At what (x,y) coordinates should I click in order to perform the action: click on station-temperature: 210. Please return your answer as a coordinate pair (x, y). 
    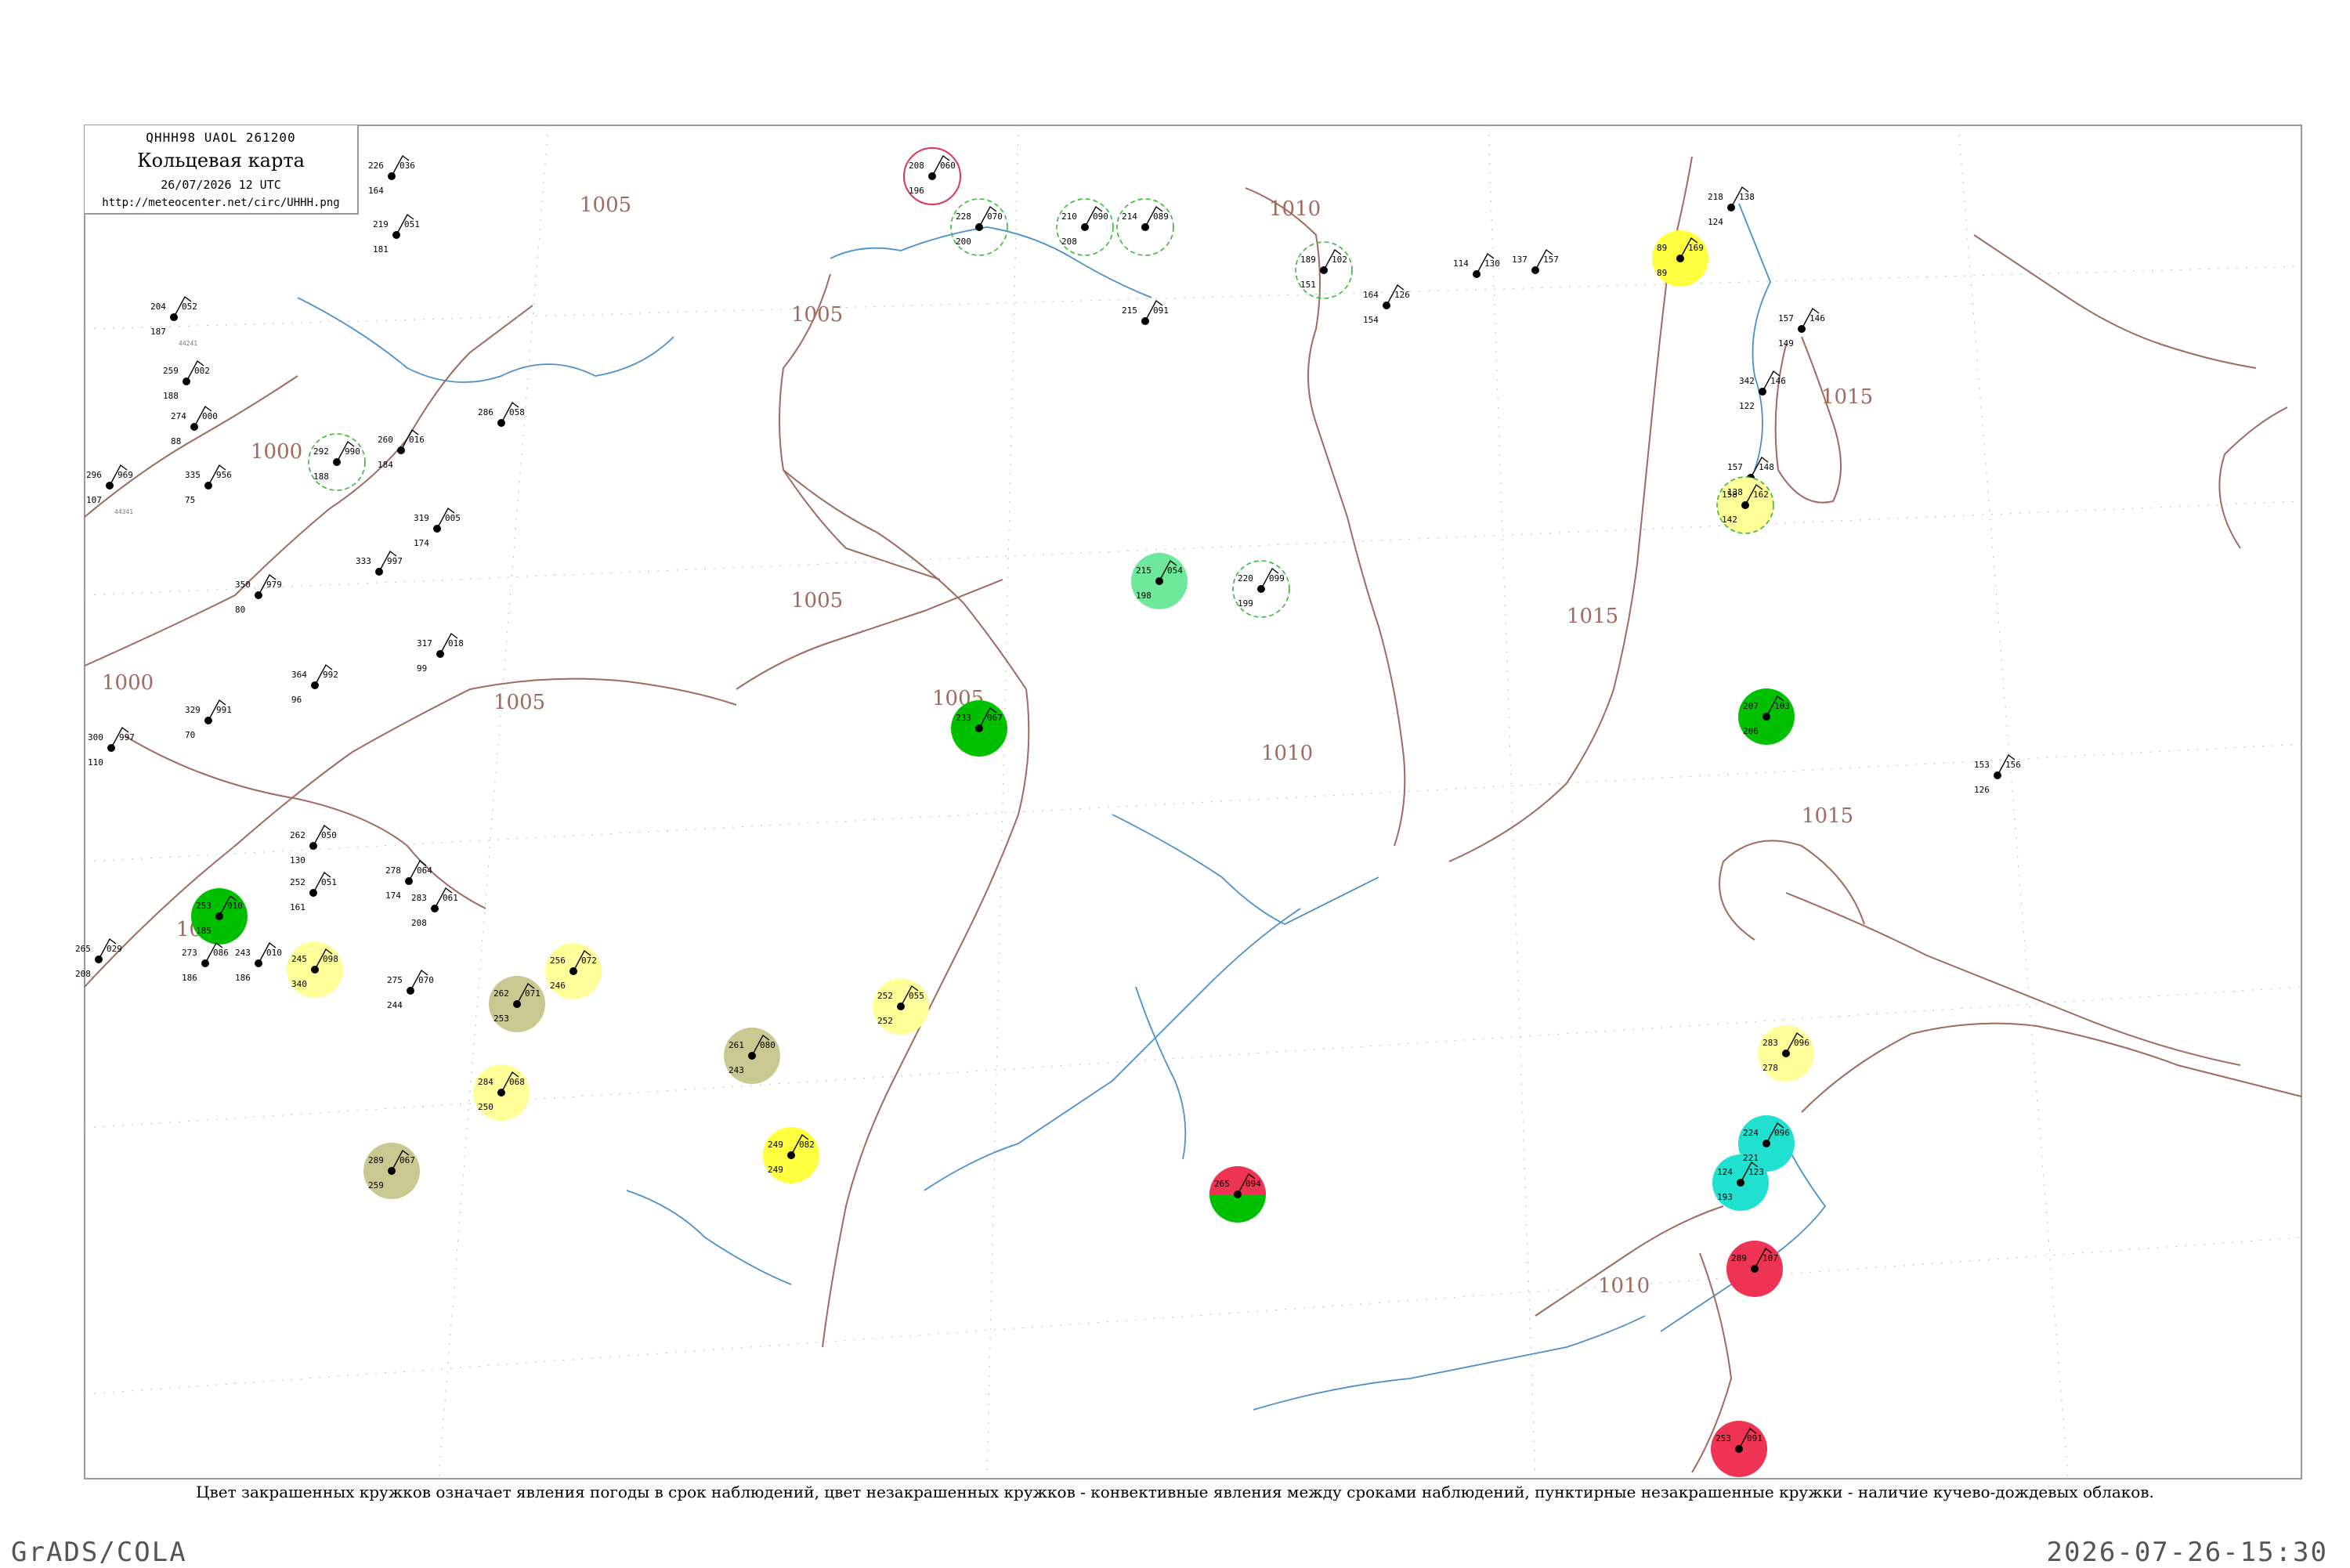
    Looking at the image, I should click on (1069, 216).